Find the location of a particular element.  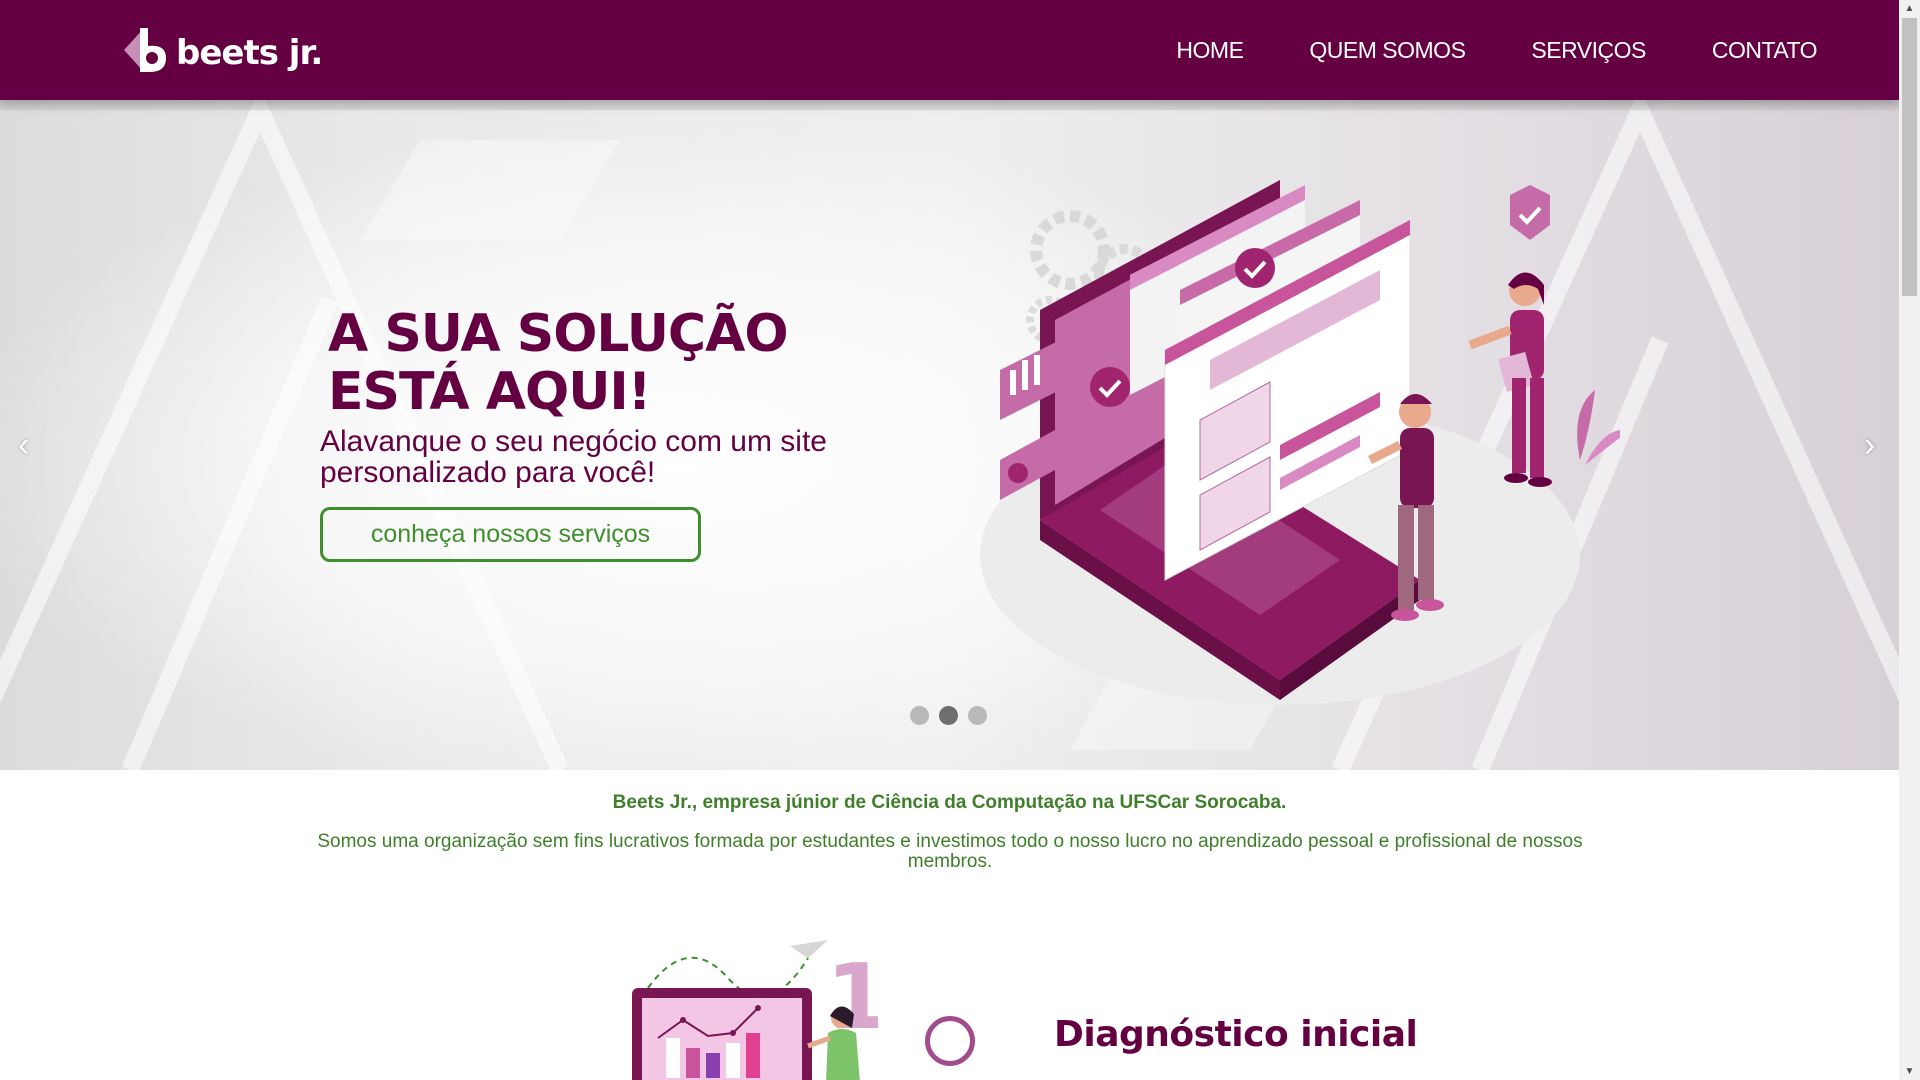

step-title: Diagnóstico inicial is located at coordinates (1236, 1034).